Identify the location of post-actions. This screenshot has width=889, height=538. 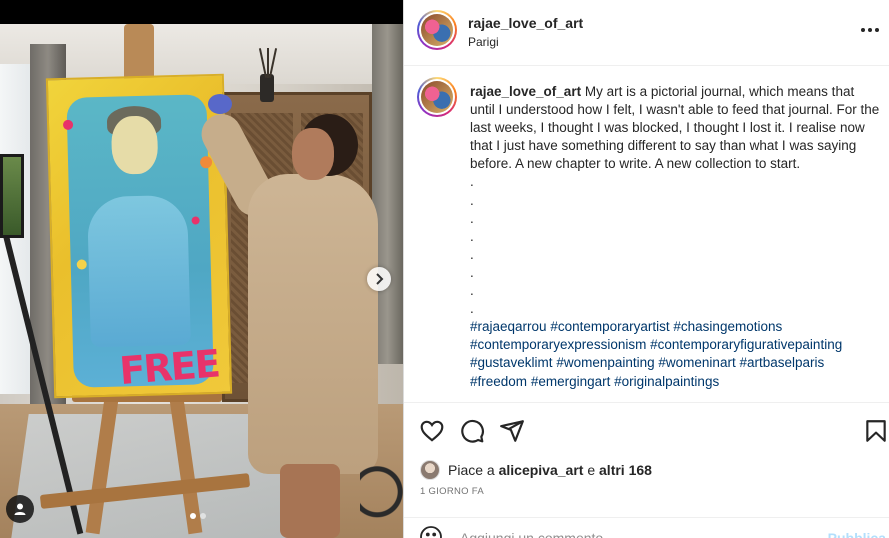
(646, 430).